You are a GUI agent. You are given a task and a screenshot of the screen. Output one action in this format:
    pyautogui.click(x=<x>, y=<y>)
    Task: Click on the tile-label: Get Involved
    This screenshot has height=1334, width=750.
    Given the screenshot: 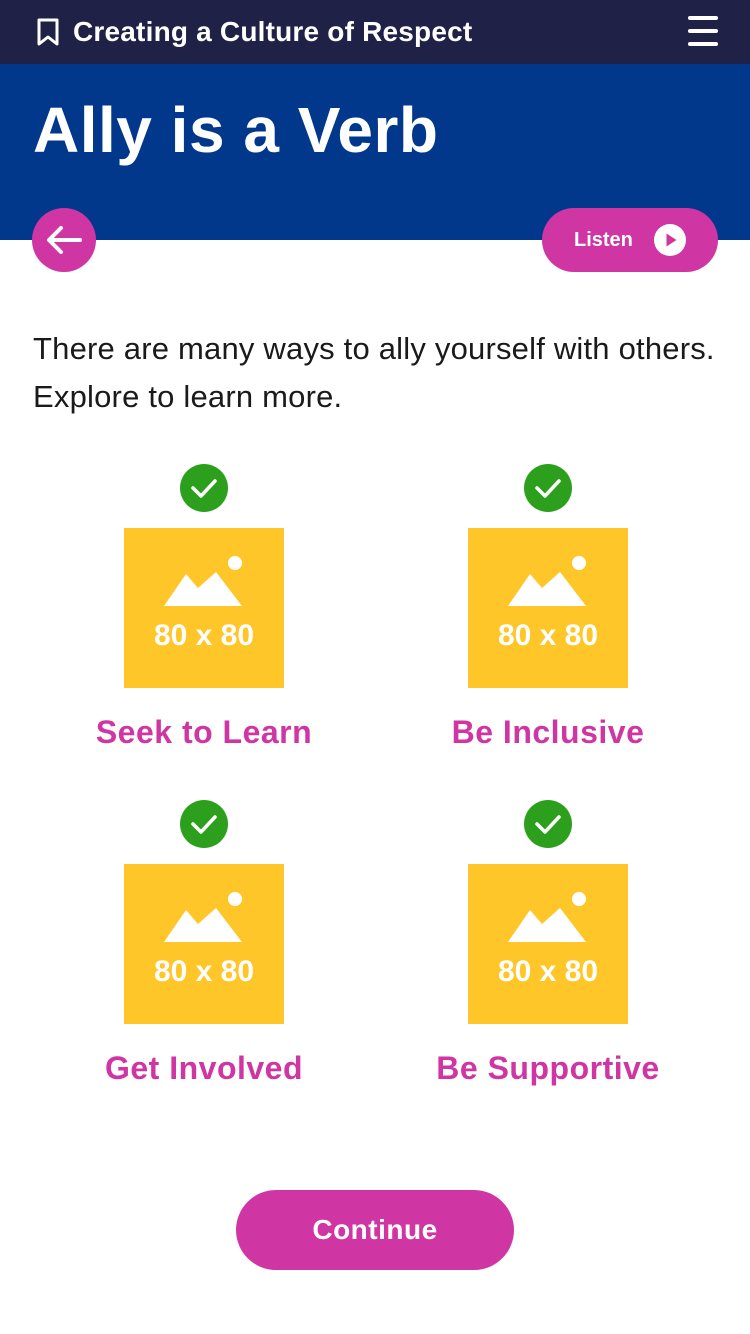 What is the action you would take?
    pyautogui.click(x=204, y=1068)
    